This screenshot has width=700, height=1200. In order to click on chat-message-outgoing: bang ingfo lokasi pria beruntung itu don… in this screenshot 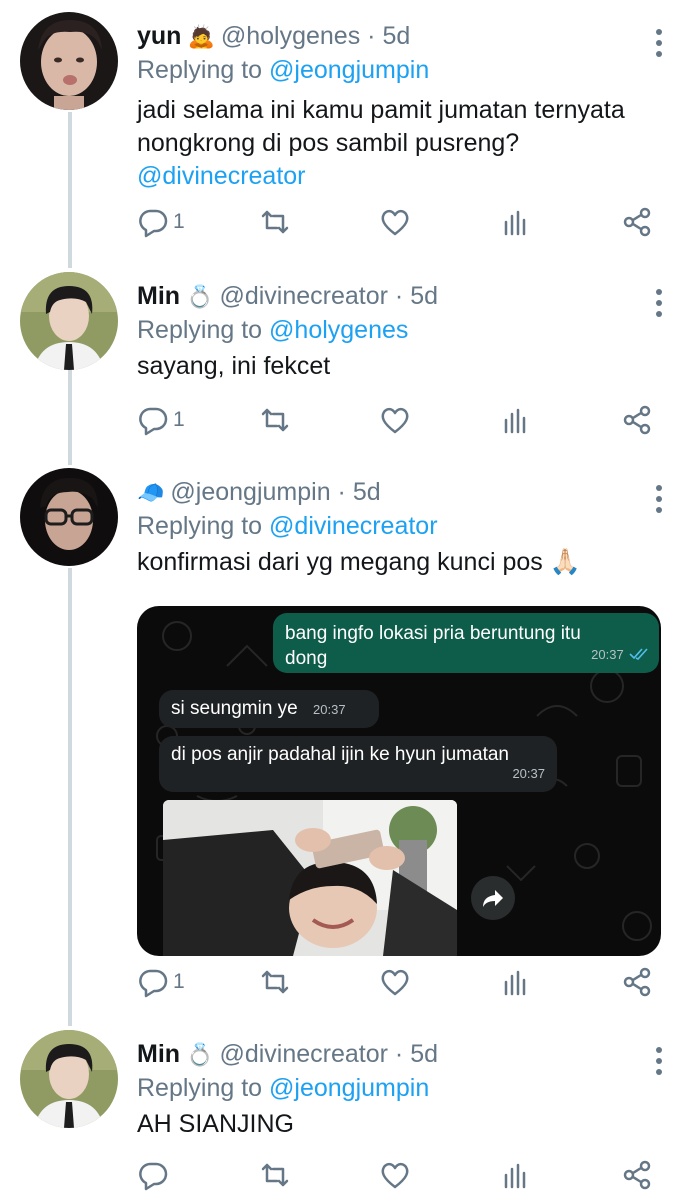, I will do `click(466, 643)`.